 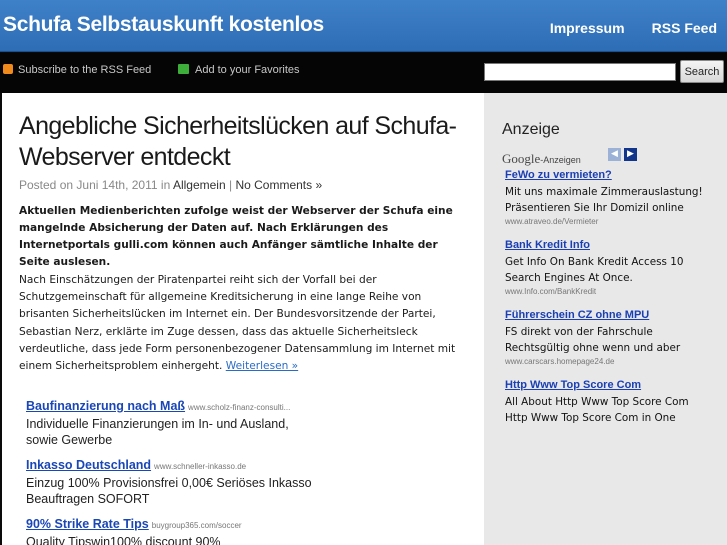 What do you see at coordinates (587, 28) in the screenshot?
I see `nav-impressum: Impressum` at bounding box center [587, 28].